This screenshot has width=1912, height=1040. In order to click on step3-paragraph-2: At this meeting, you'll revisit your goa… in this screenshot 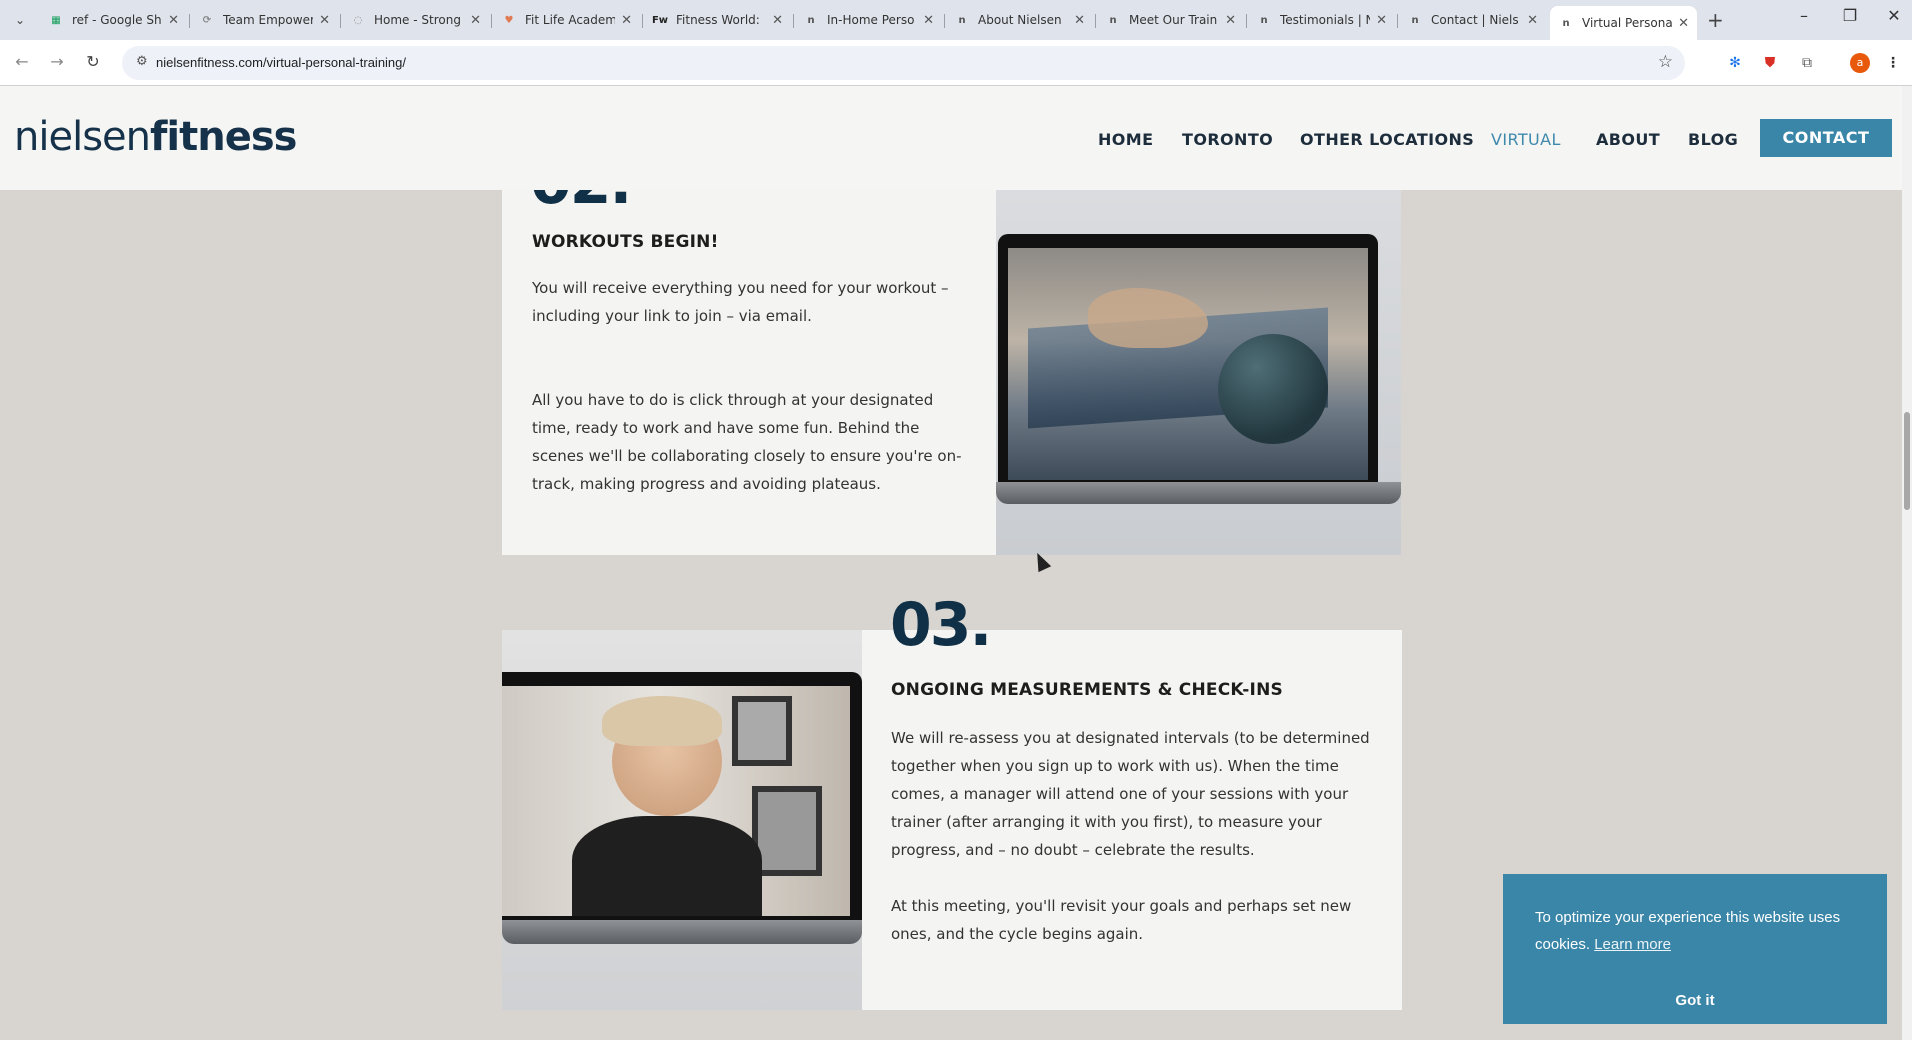, I will do `click(1121, 920)`.